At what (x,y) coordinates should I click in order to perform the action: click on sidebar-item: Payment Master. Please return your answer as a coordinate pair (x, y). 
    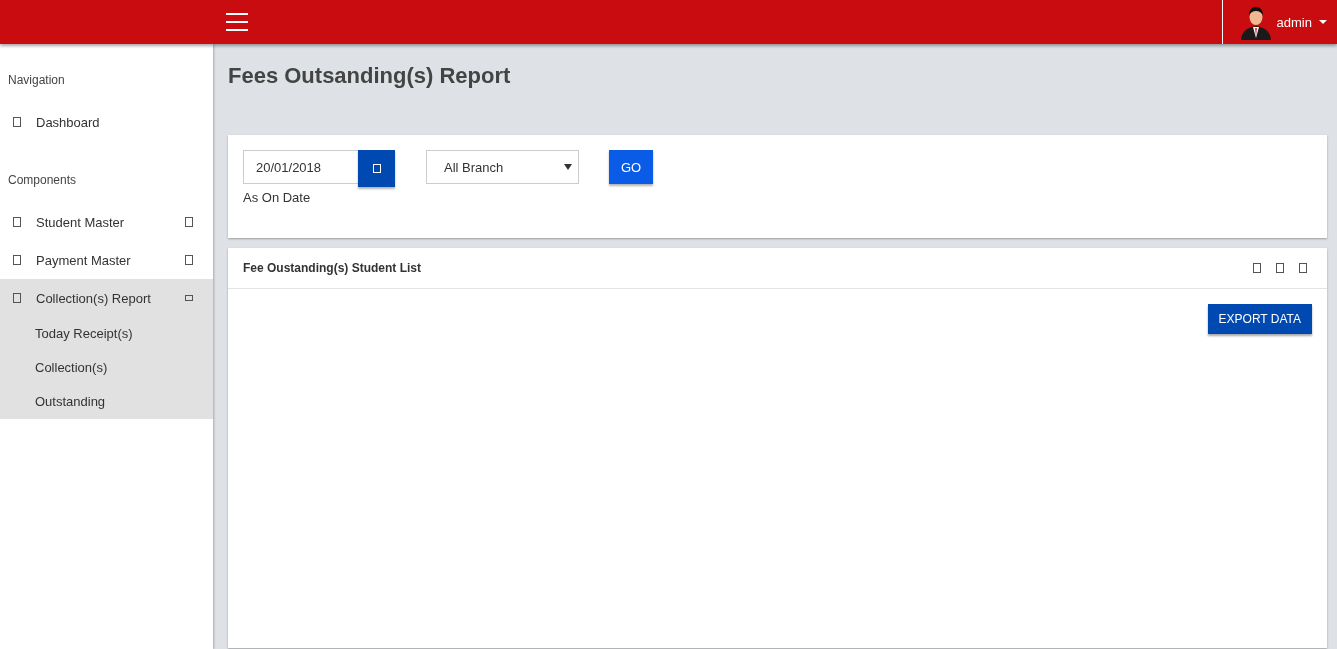
    Looking at the image, I should click on (106, 260).